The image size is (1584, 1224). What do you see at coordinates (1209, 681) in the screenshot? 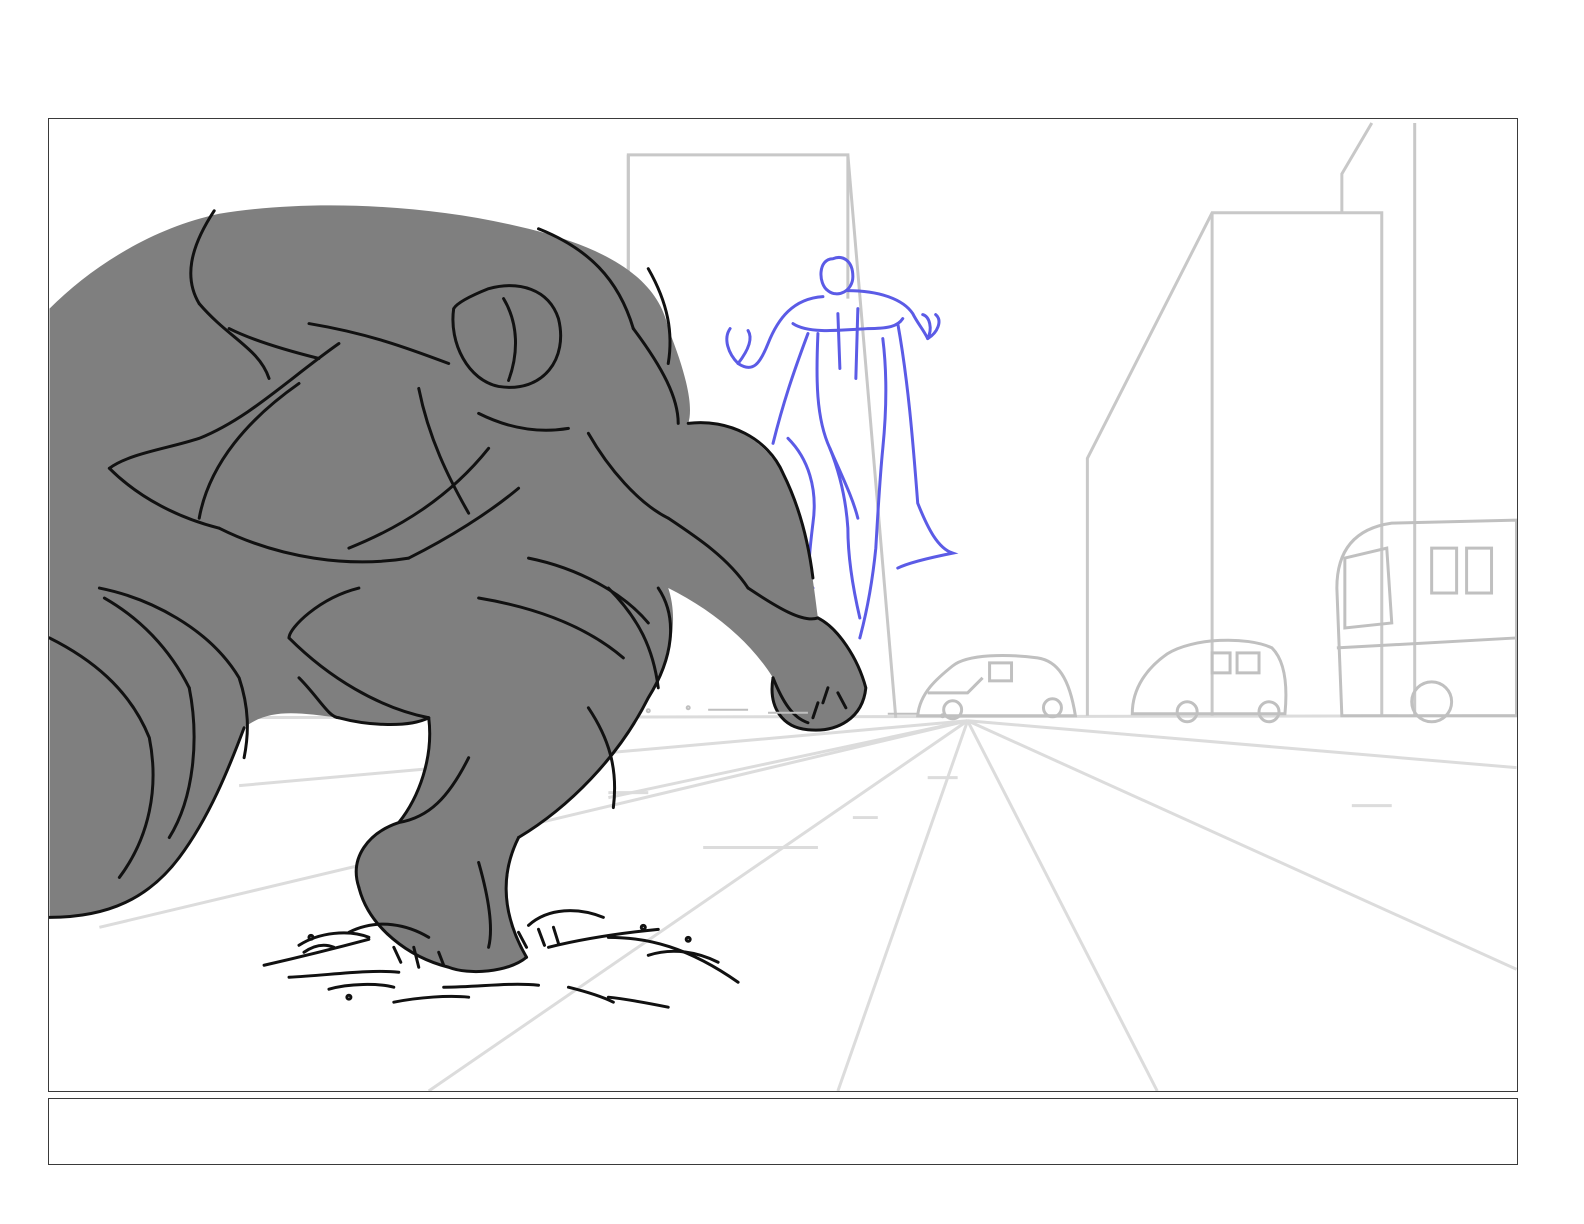
I see `car-sketch-middle` at bounding box center [1209, 681].